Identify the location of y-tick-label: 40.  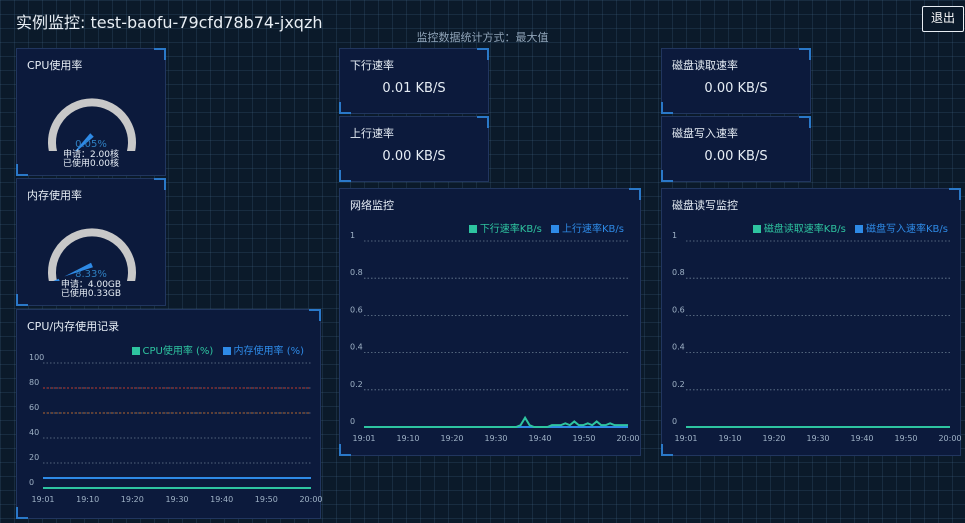
(34, 432).